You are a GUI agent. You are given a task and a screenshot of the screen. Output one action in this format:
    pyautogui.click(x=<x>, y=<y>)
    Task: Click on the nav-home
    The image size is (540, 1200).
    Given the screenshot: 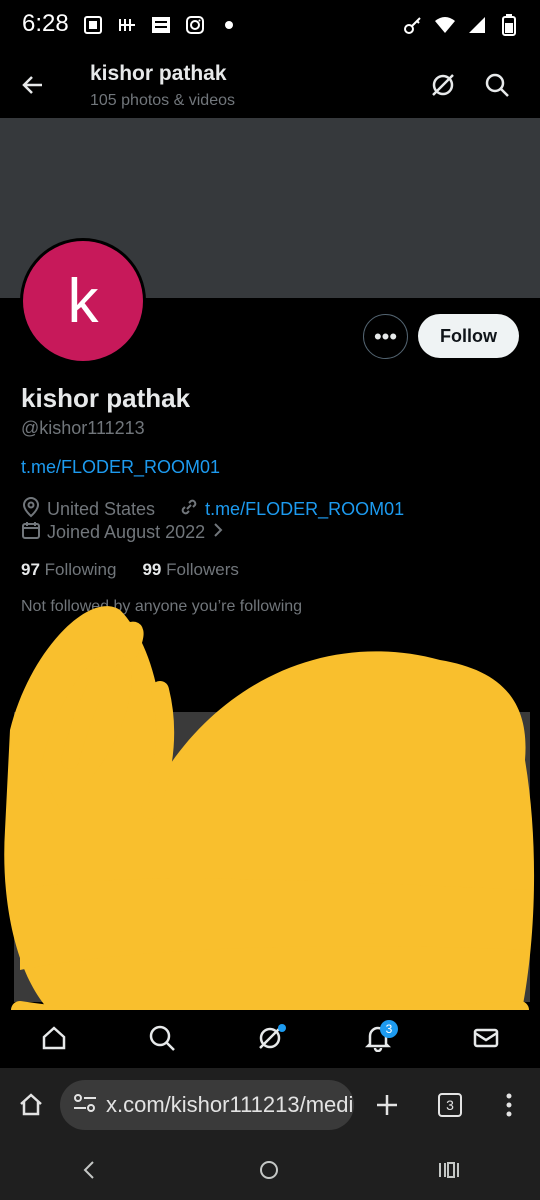 What is the action you would take?
    pyautogui.click(x=54, y=1038)
    